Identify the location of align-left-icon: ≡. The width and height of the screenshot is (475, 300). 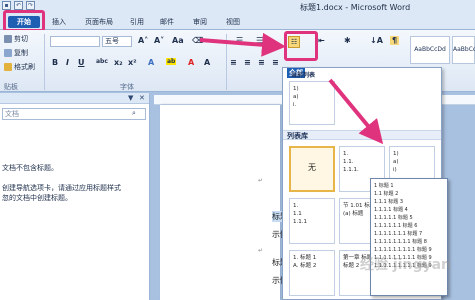
(233, 62).